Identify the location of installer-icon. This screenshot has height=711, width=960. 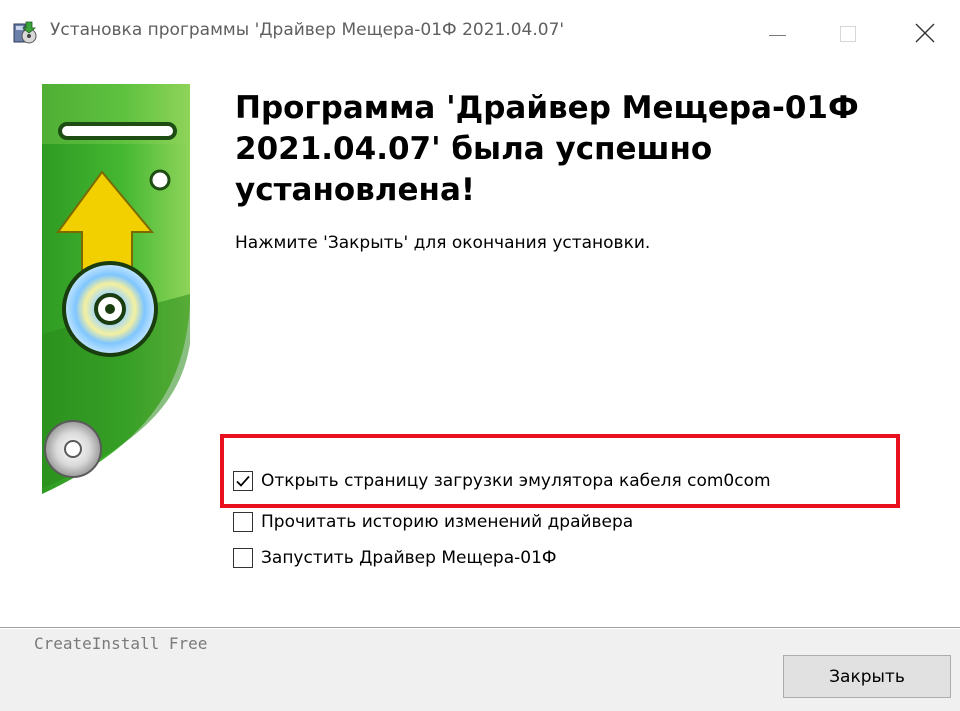
(25, 33).